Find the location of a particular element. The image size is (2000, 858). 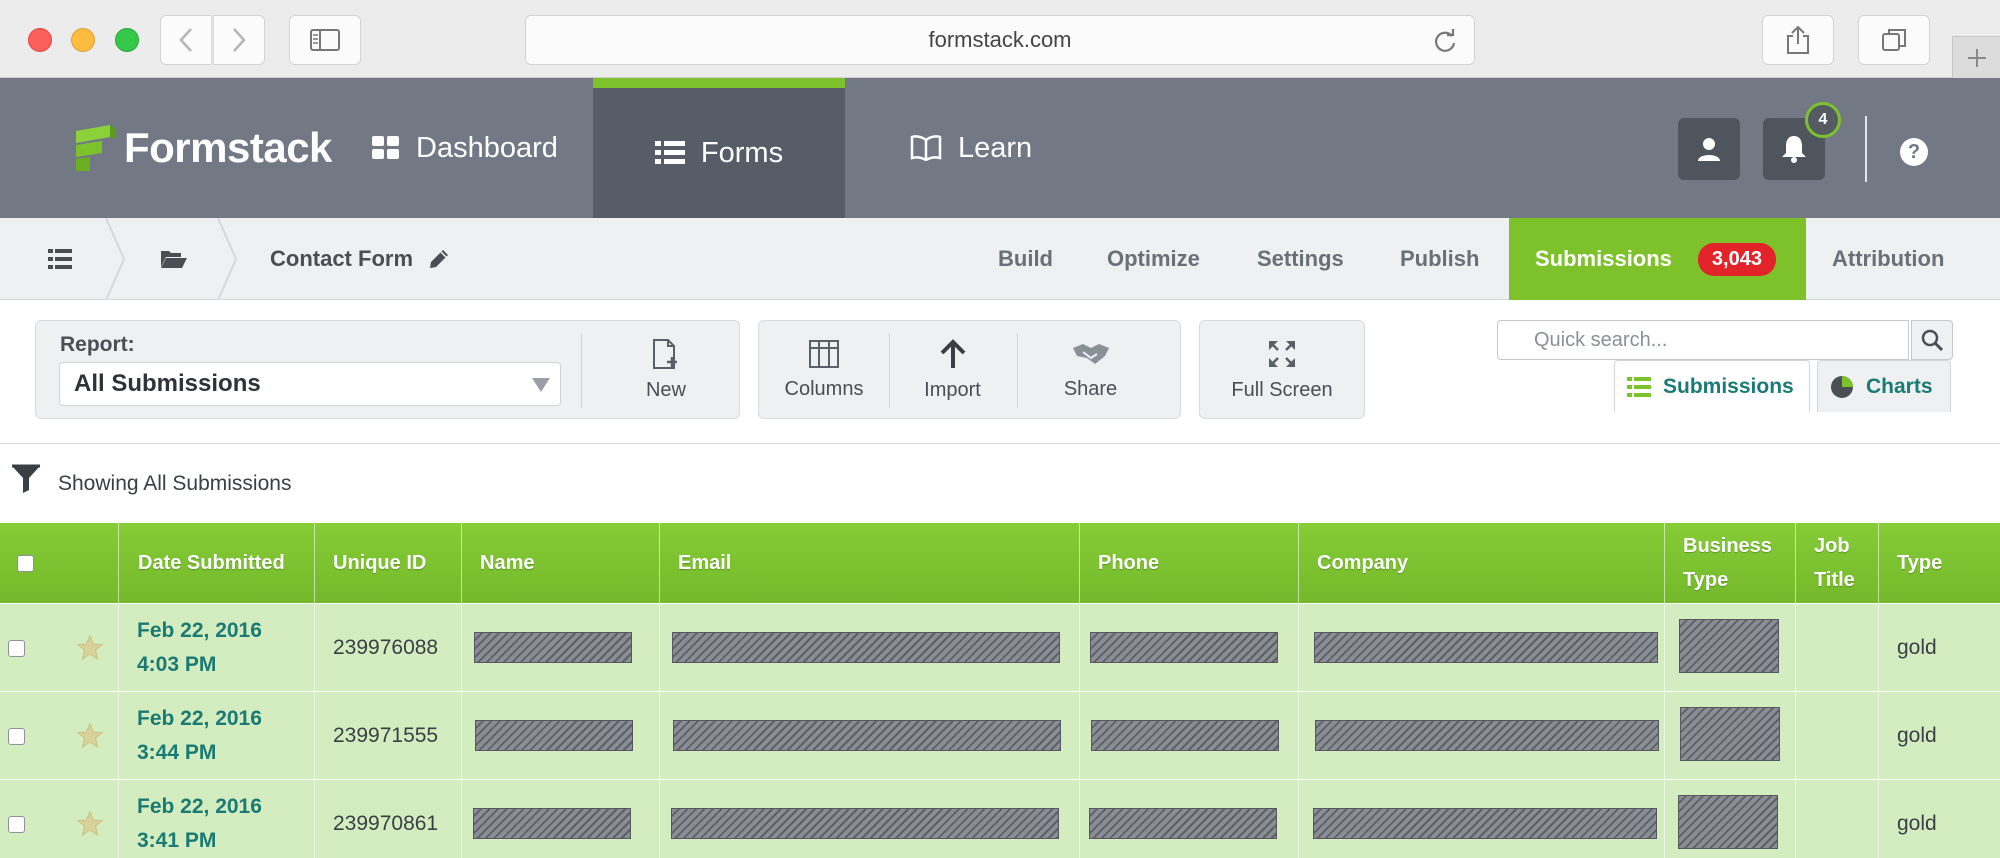

pie-chart-icon is located at coordinates (1842, 386).